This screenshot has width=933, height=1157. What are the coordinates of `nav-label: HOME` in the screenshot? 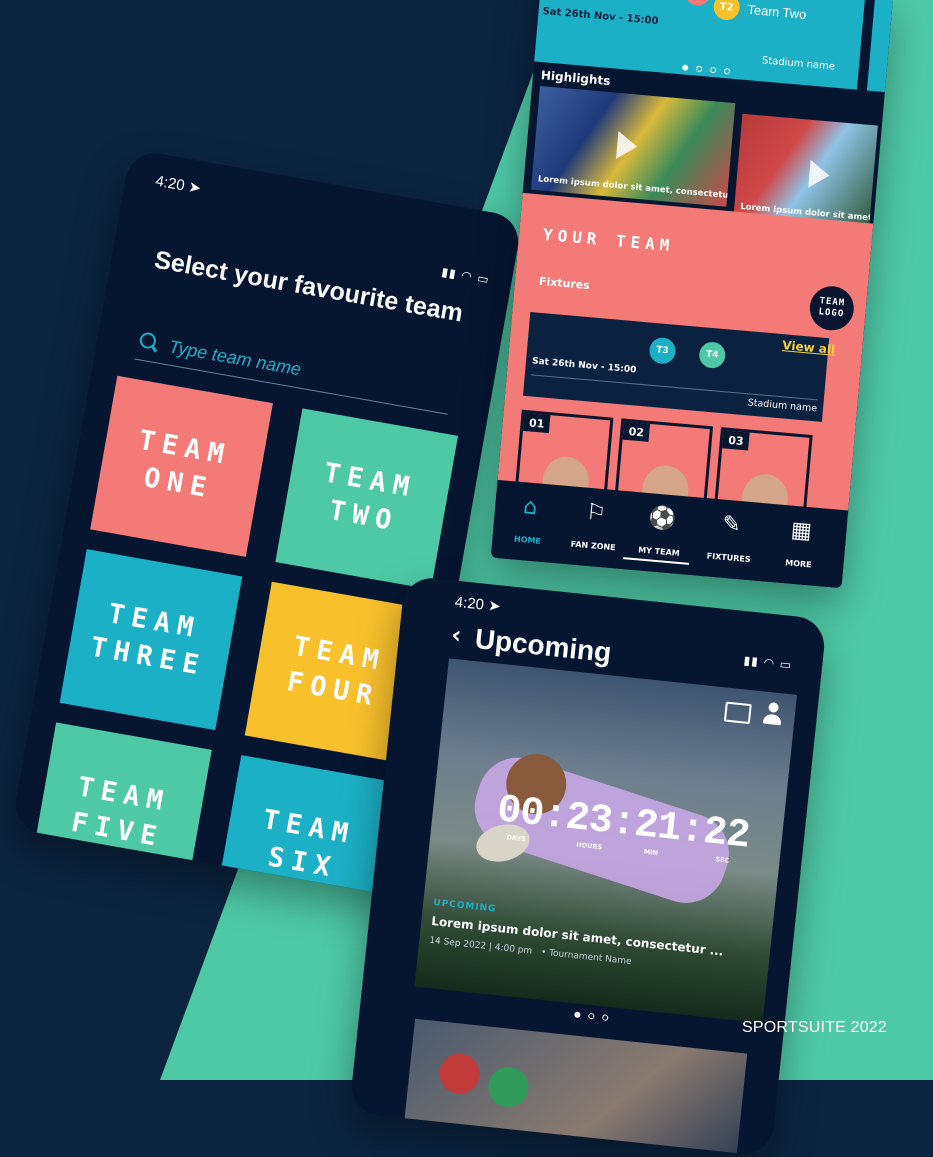 It's located at (527, 540).